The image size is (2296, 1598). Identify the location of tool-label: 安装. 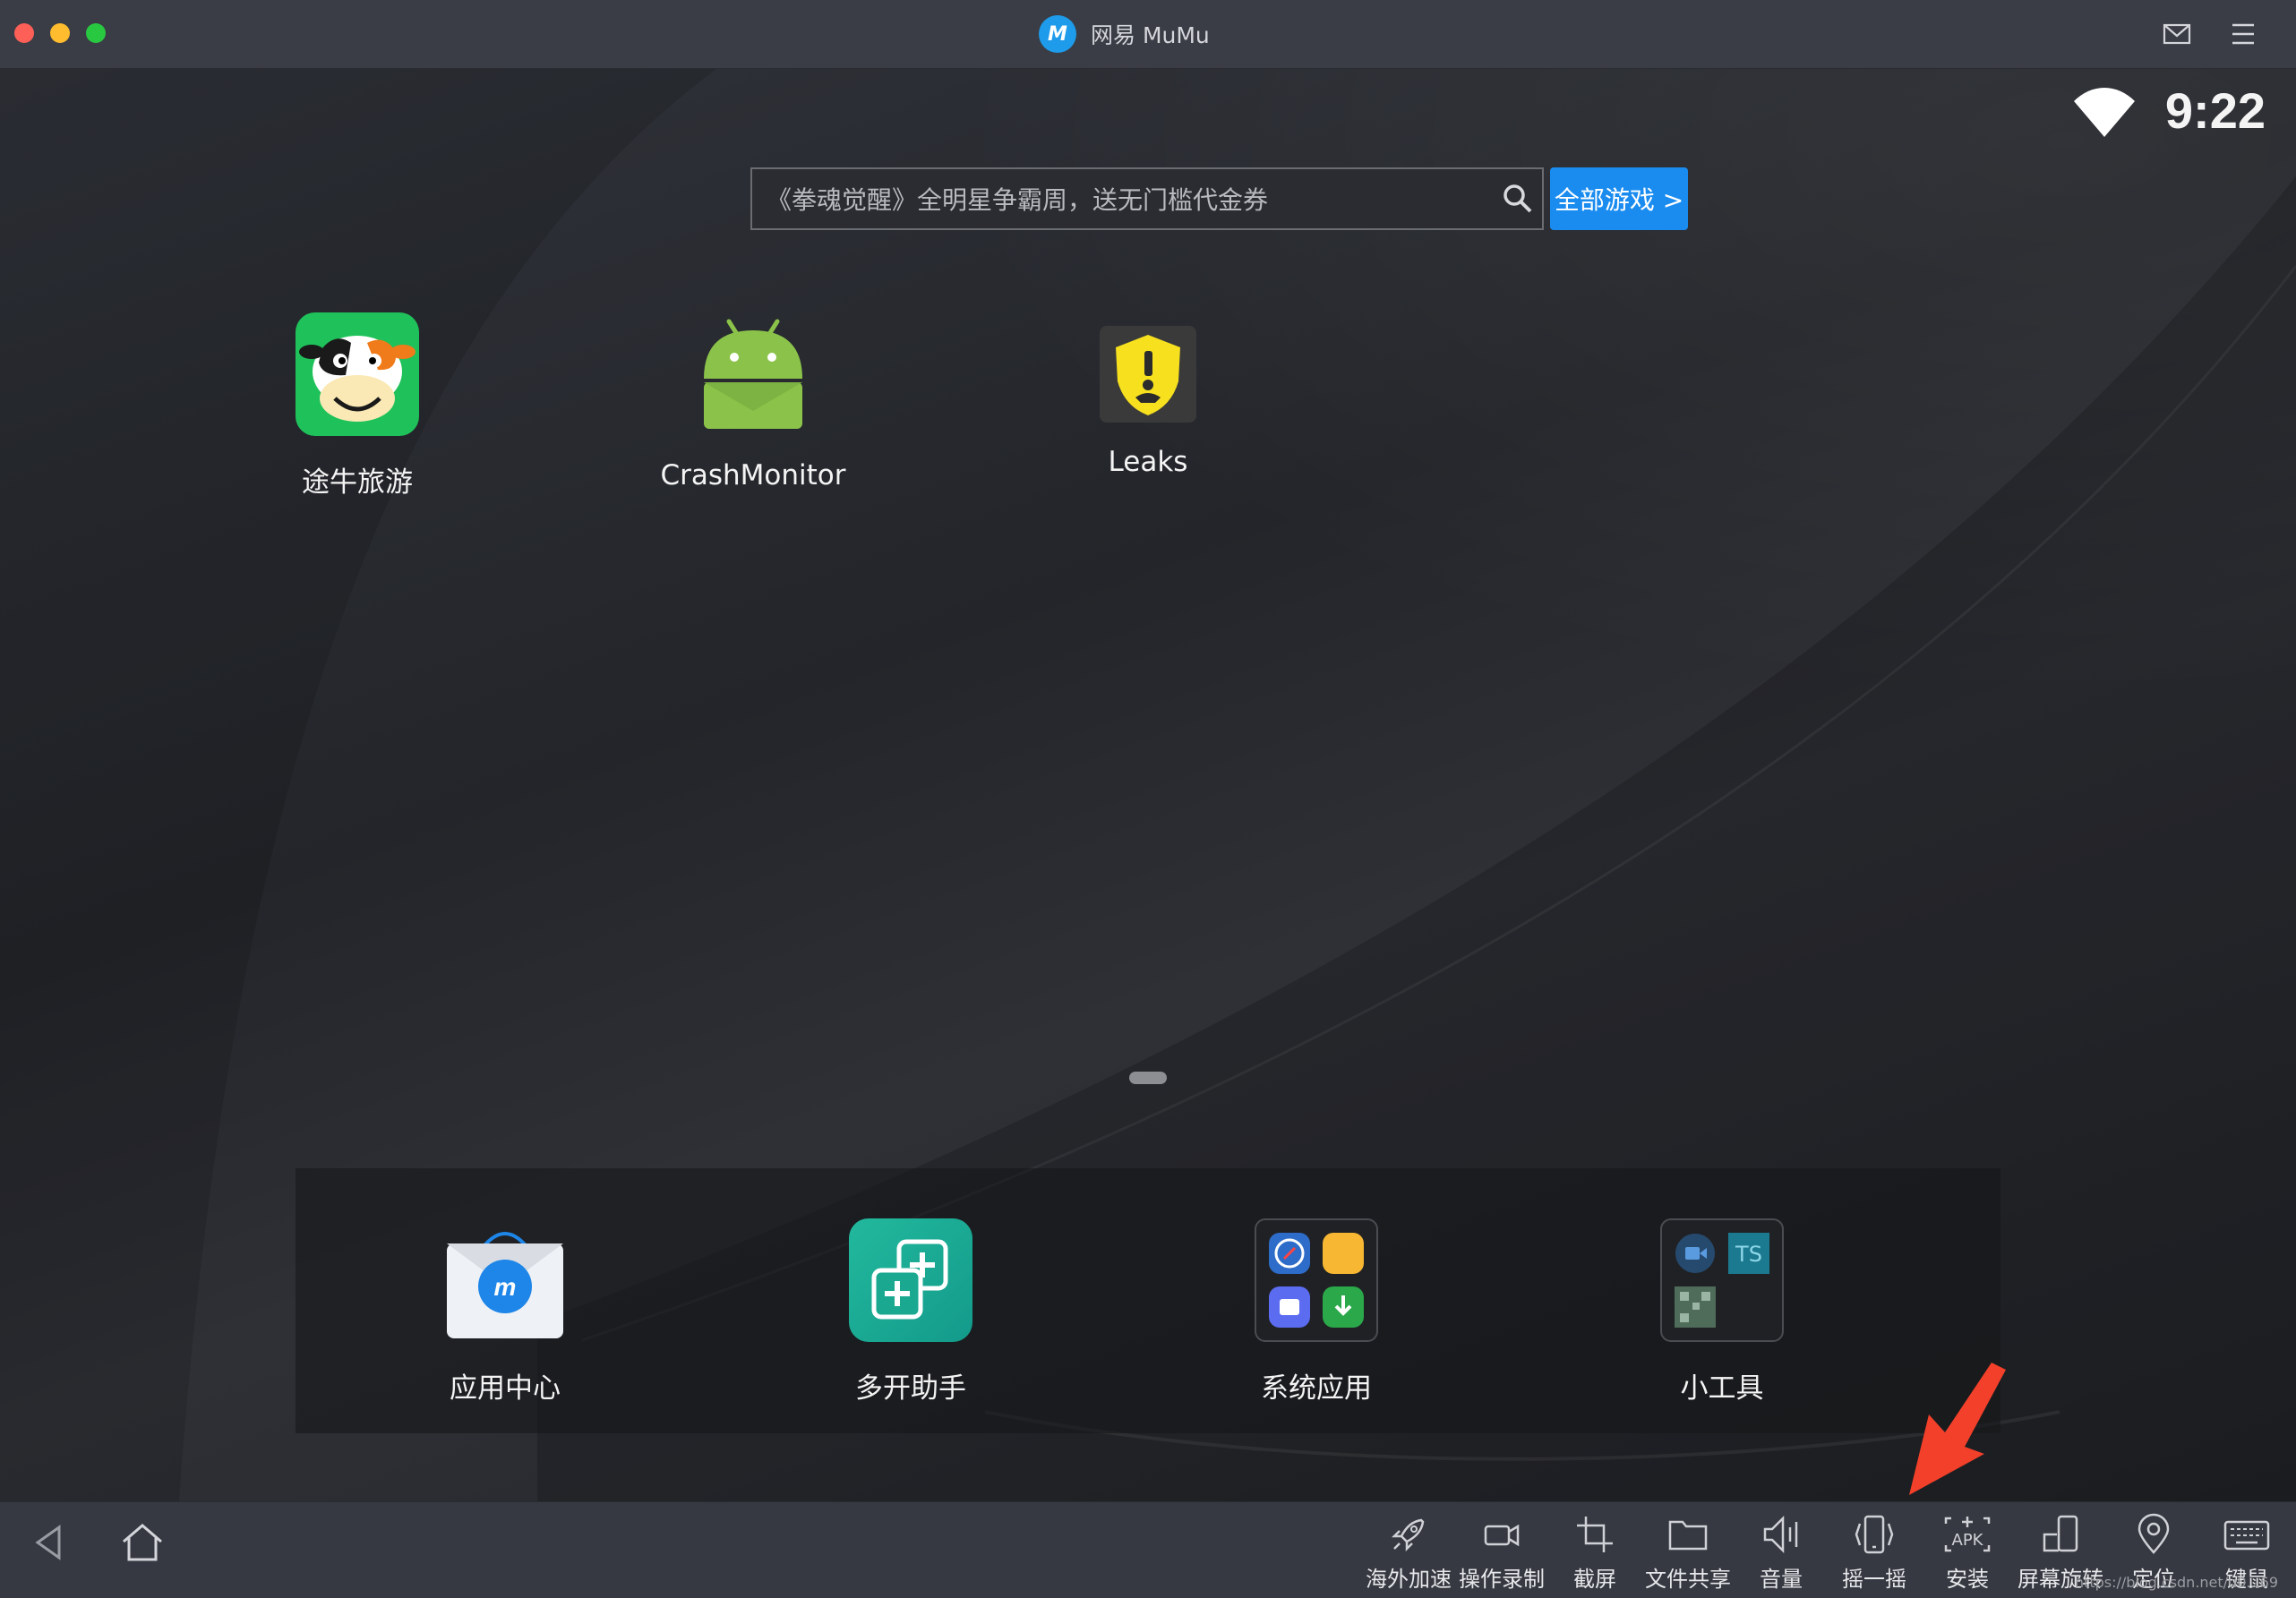
(1968, 1579).